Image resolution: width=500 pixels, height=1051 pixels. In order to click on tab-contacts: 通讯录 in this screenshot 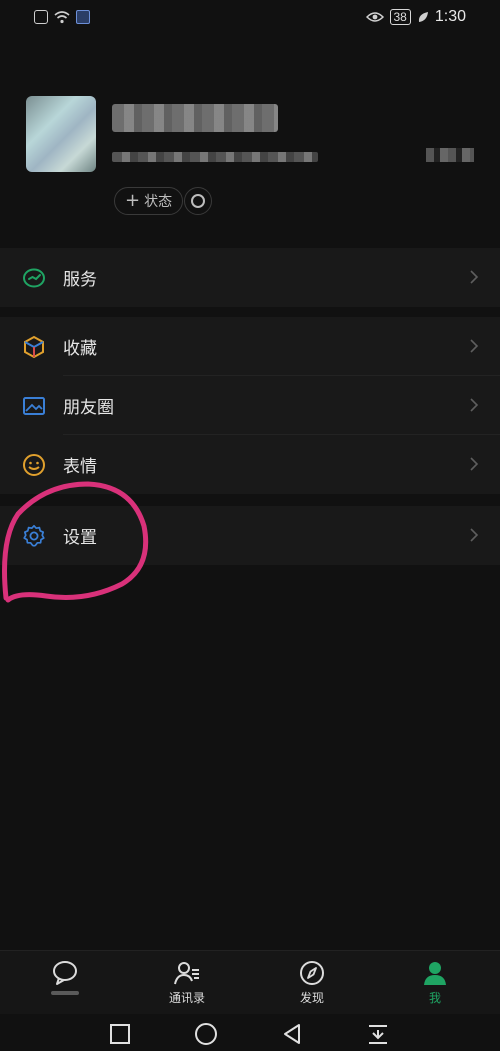, I will do `click(187, 982)`.